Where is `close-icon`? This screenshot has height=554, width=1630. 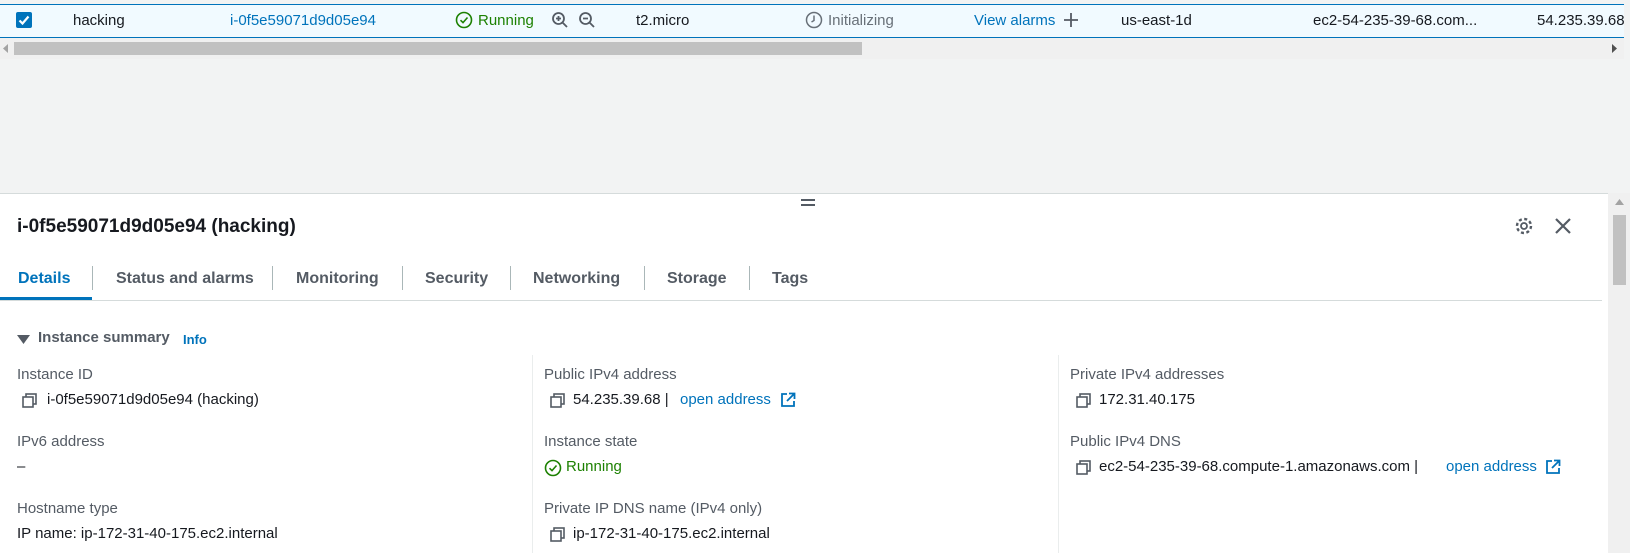
close-icon is located at coordinates (1563, 226).